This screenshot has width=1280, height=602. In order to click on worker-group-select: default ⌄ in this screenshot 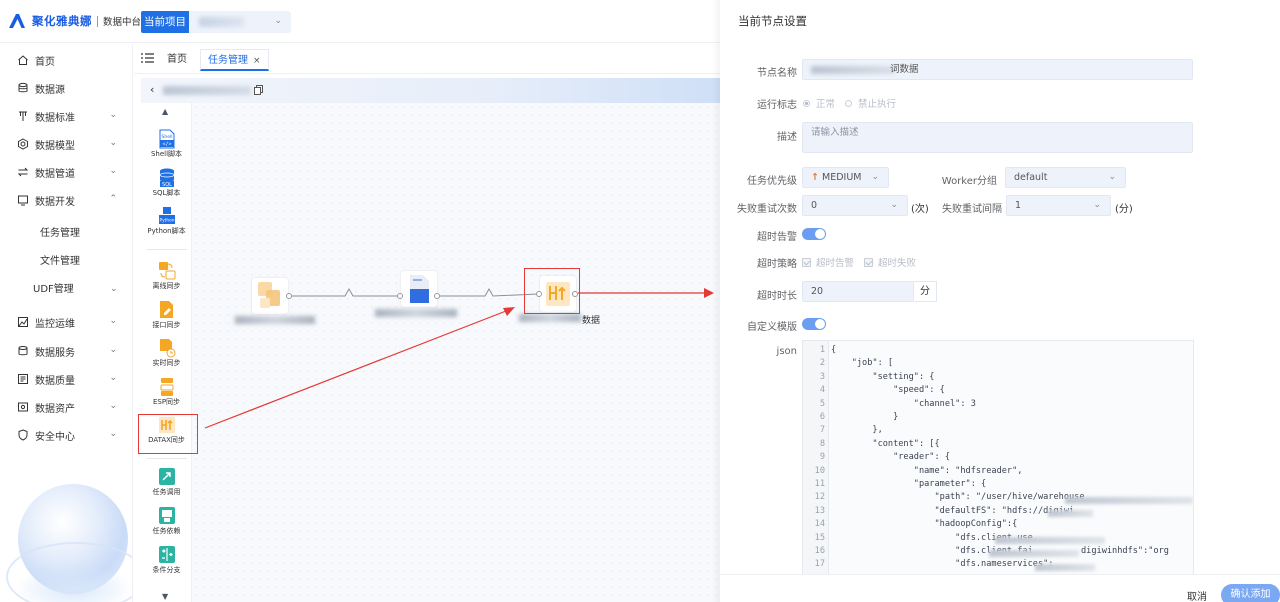, I will do `click(1065, 177)`.